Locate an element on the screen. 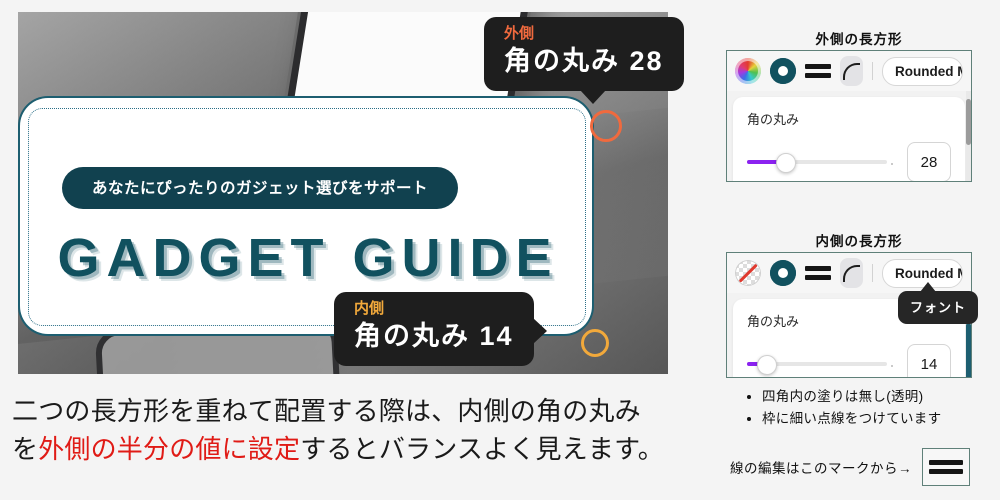 This screenshot has height=500, width=1000. list-item: 四角内の塗りは無し(透明) is located at coordinates (878, 397).